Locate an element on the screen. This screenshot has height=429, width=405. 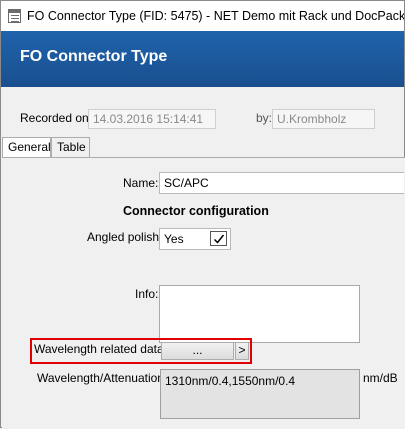
checkmark-icon is located at coordinates (219, 239).